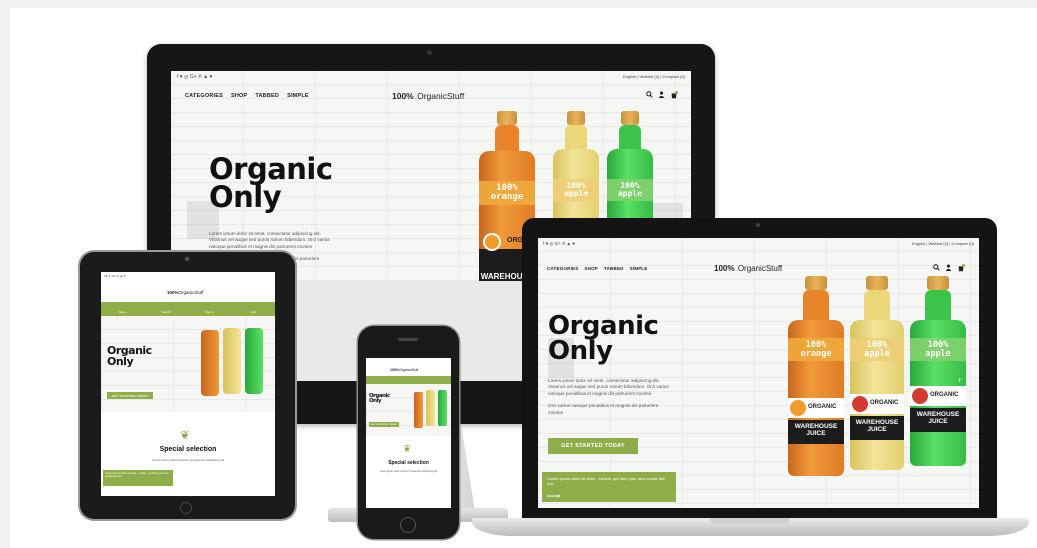 This screenshot has width=1037, height=548. What do you see at coordinates (877, 374) in the screenshot?
I see `bottle-apple: 100% apple ORGANIC WAREHOUSE JUICE` at bounding box center [877, 374].